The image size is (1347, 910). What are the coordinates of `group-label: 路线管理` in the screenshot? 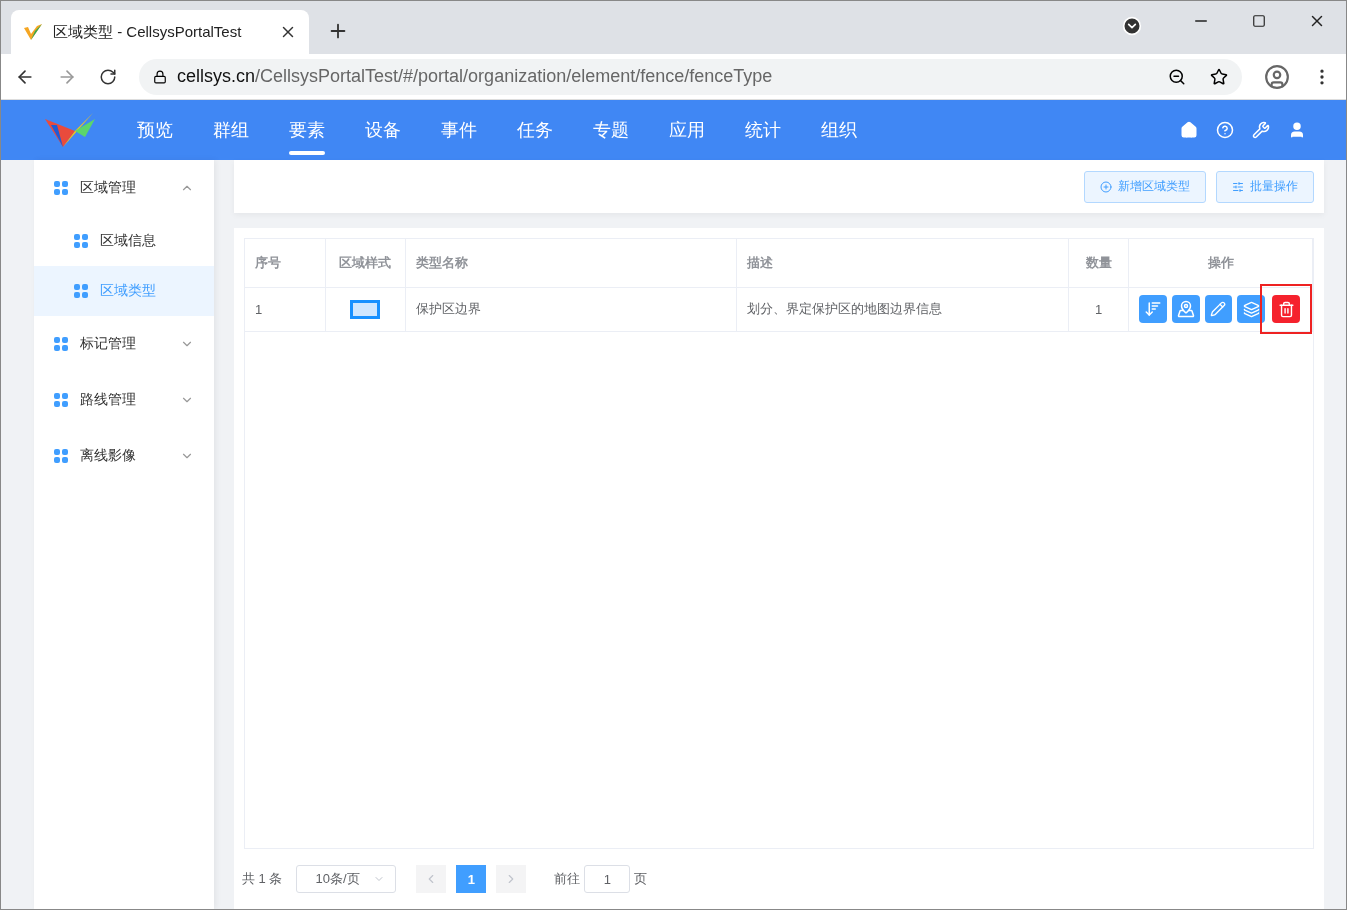 It's located at (108, 400).